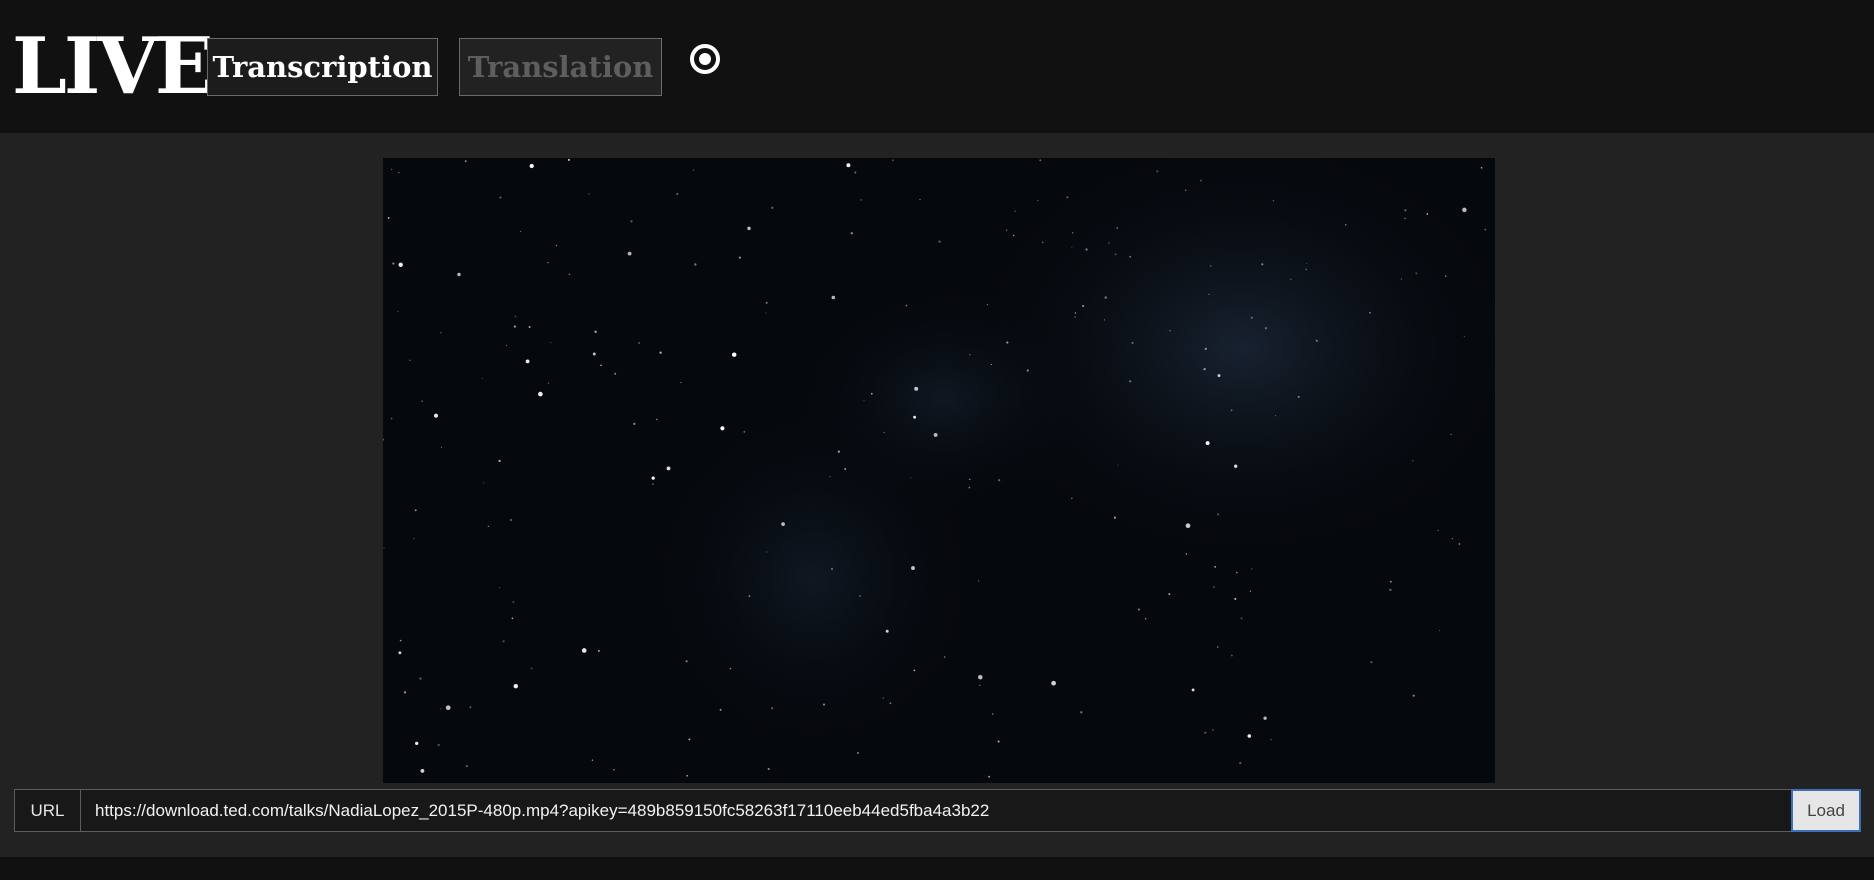 The height and width of the screenshot is (880, 1874). Describe the element at coordinates (1826, 810) in the screenshot. I see `load-button: Load` at that location.